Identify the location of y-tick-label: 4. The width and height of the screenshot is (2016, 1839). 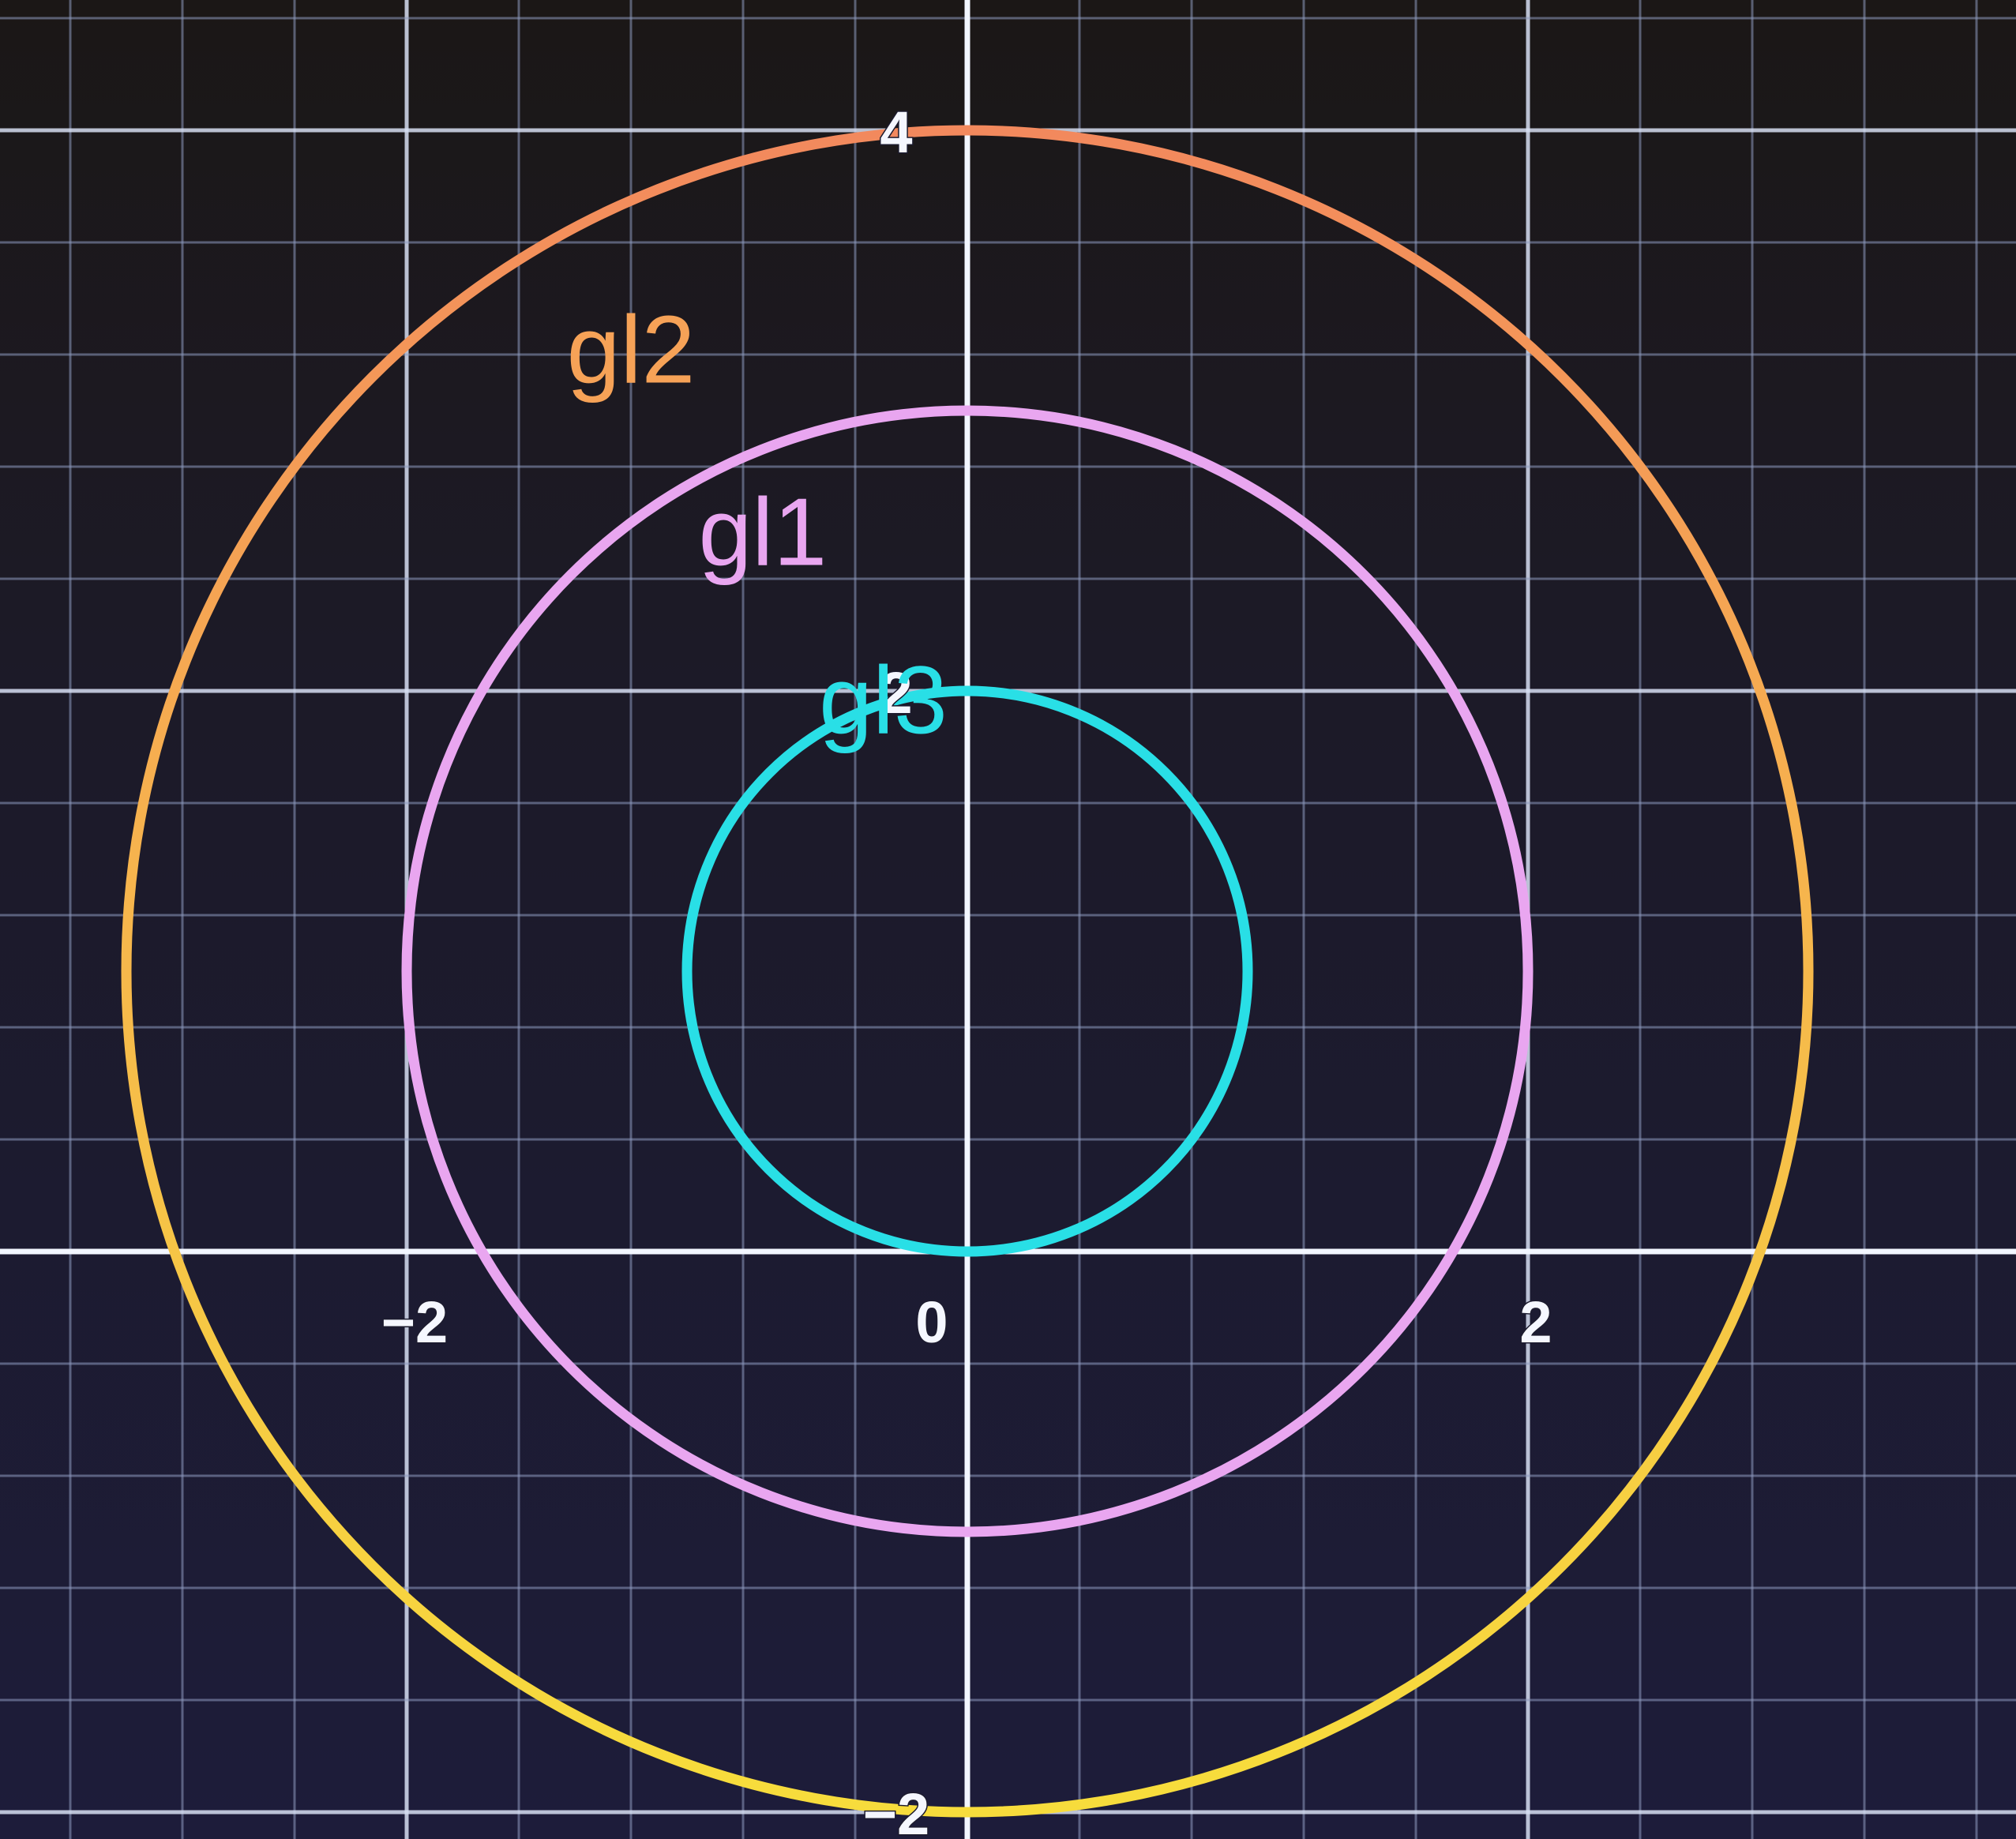
(896, 132).